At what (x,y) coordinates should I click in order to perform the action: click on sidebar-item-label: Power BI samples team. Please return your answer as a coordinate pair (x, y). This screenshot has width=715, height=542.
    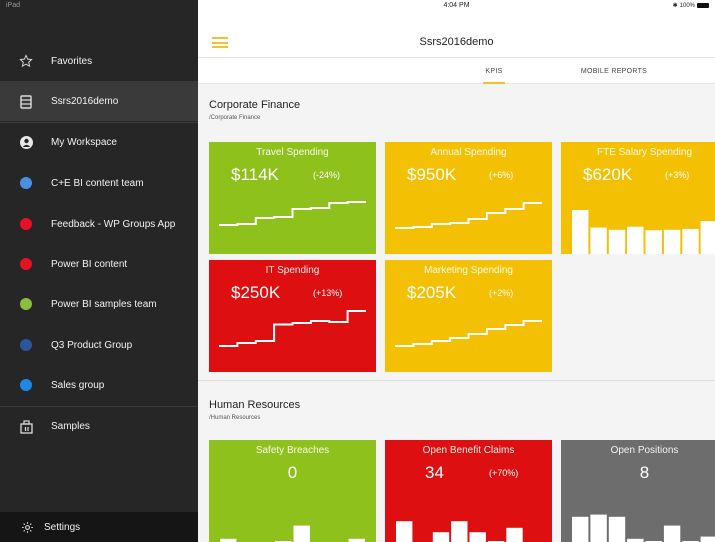
    Looking at the image, I should click on (104, 304).